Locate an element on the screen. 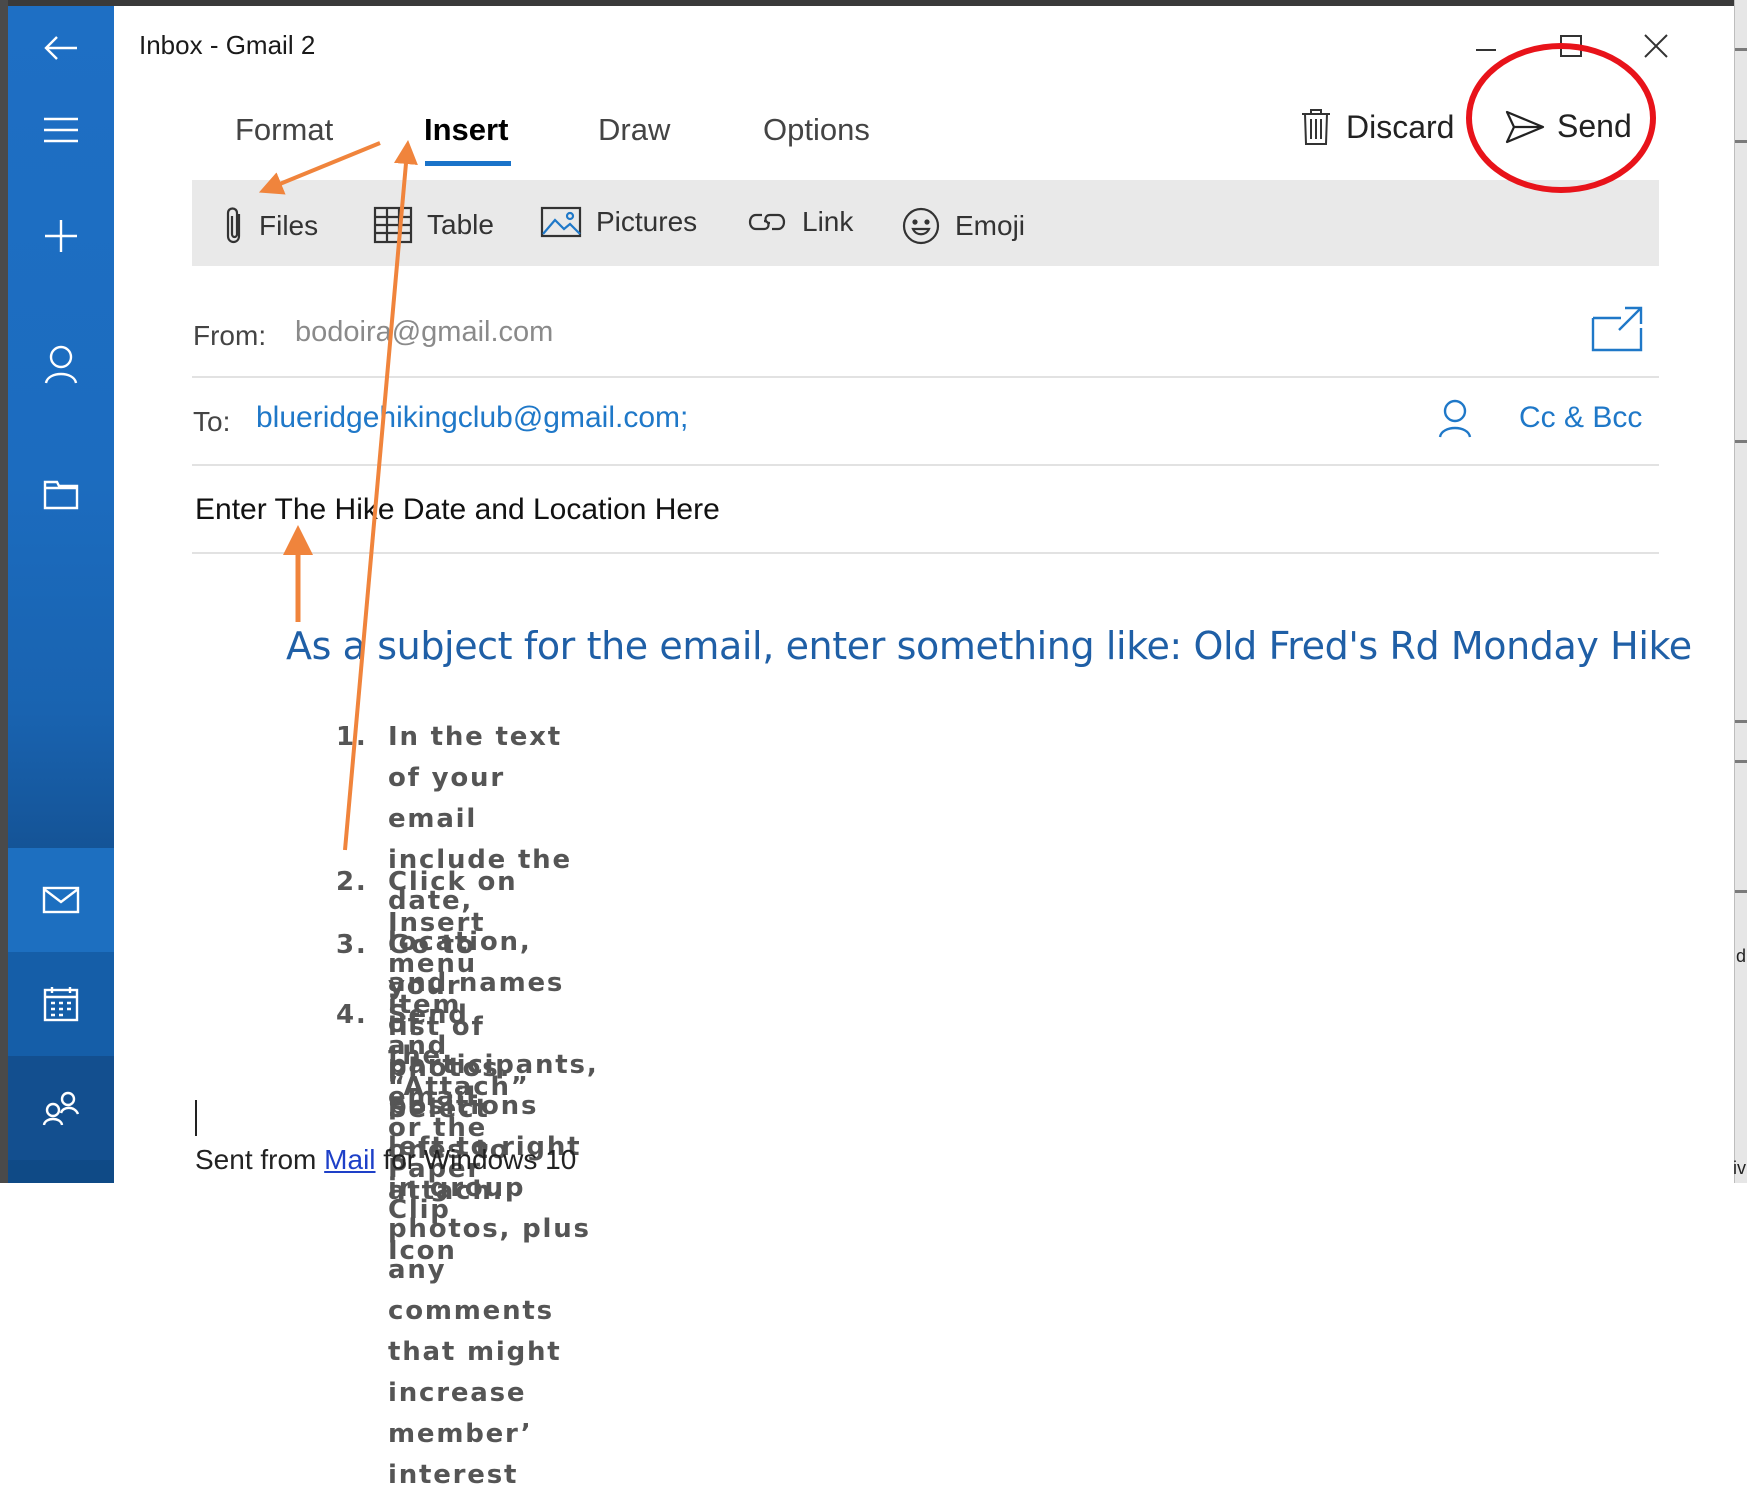 Image resolution: width=1747 pixels, height=1496 pixels. app-sidebar is located at coordinates (61, 594).